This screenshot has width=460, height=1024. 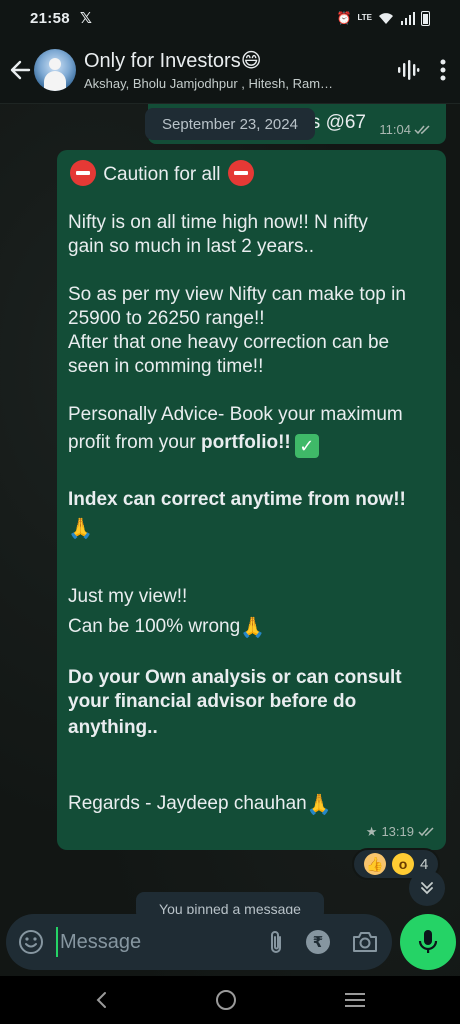 I want to click on double-chevron-down-icon, so click(x=427, y=888).